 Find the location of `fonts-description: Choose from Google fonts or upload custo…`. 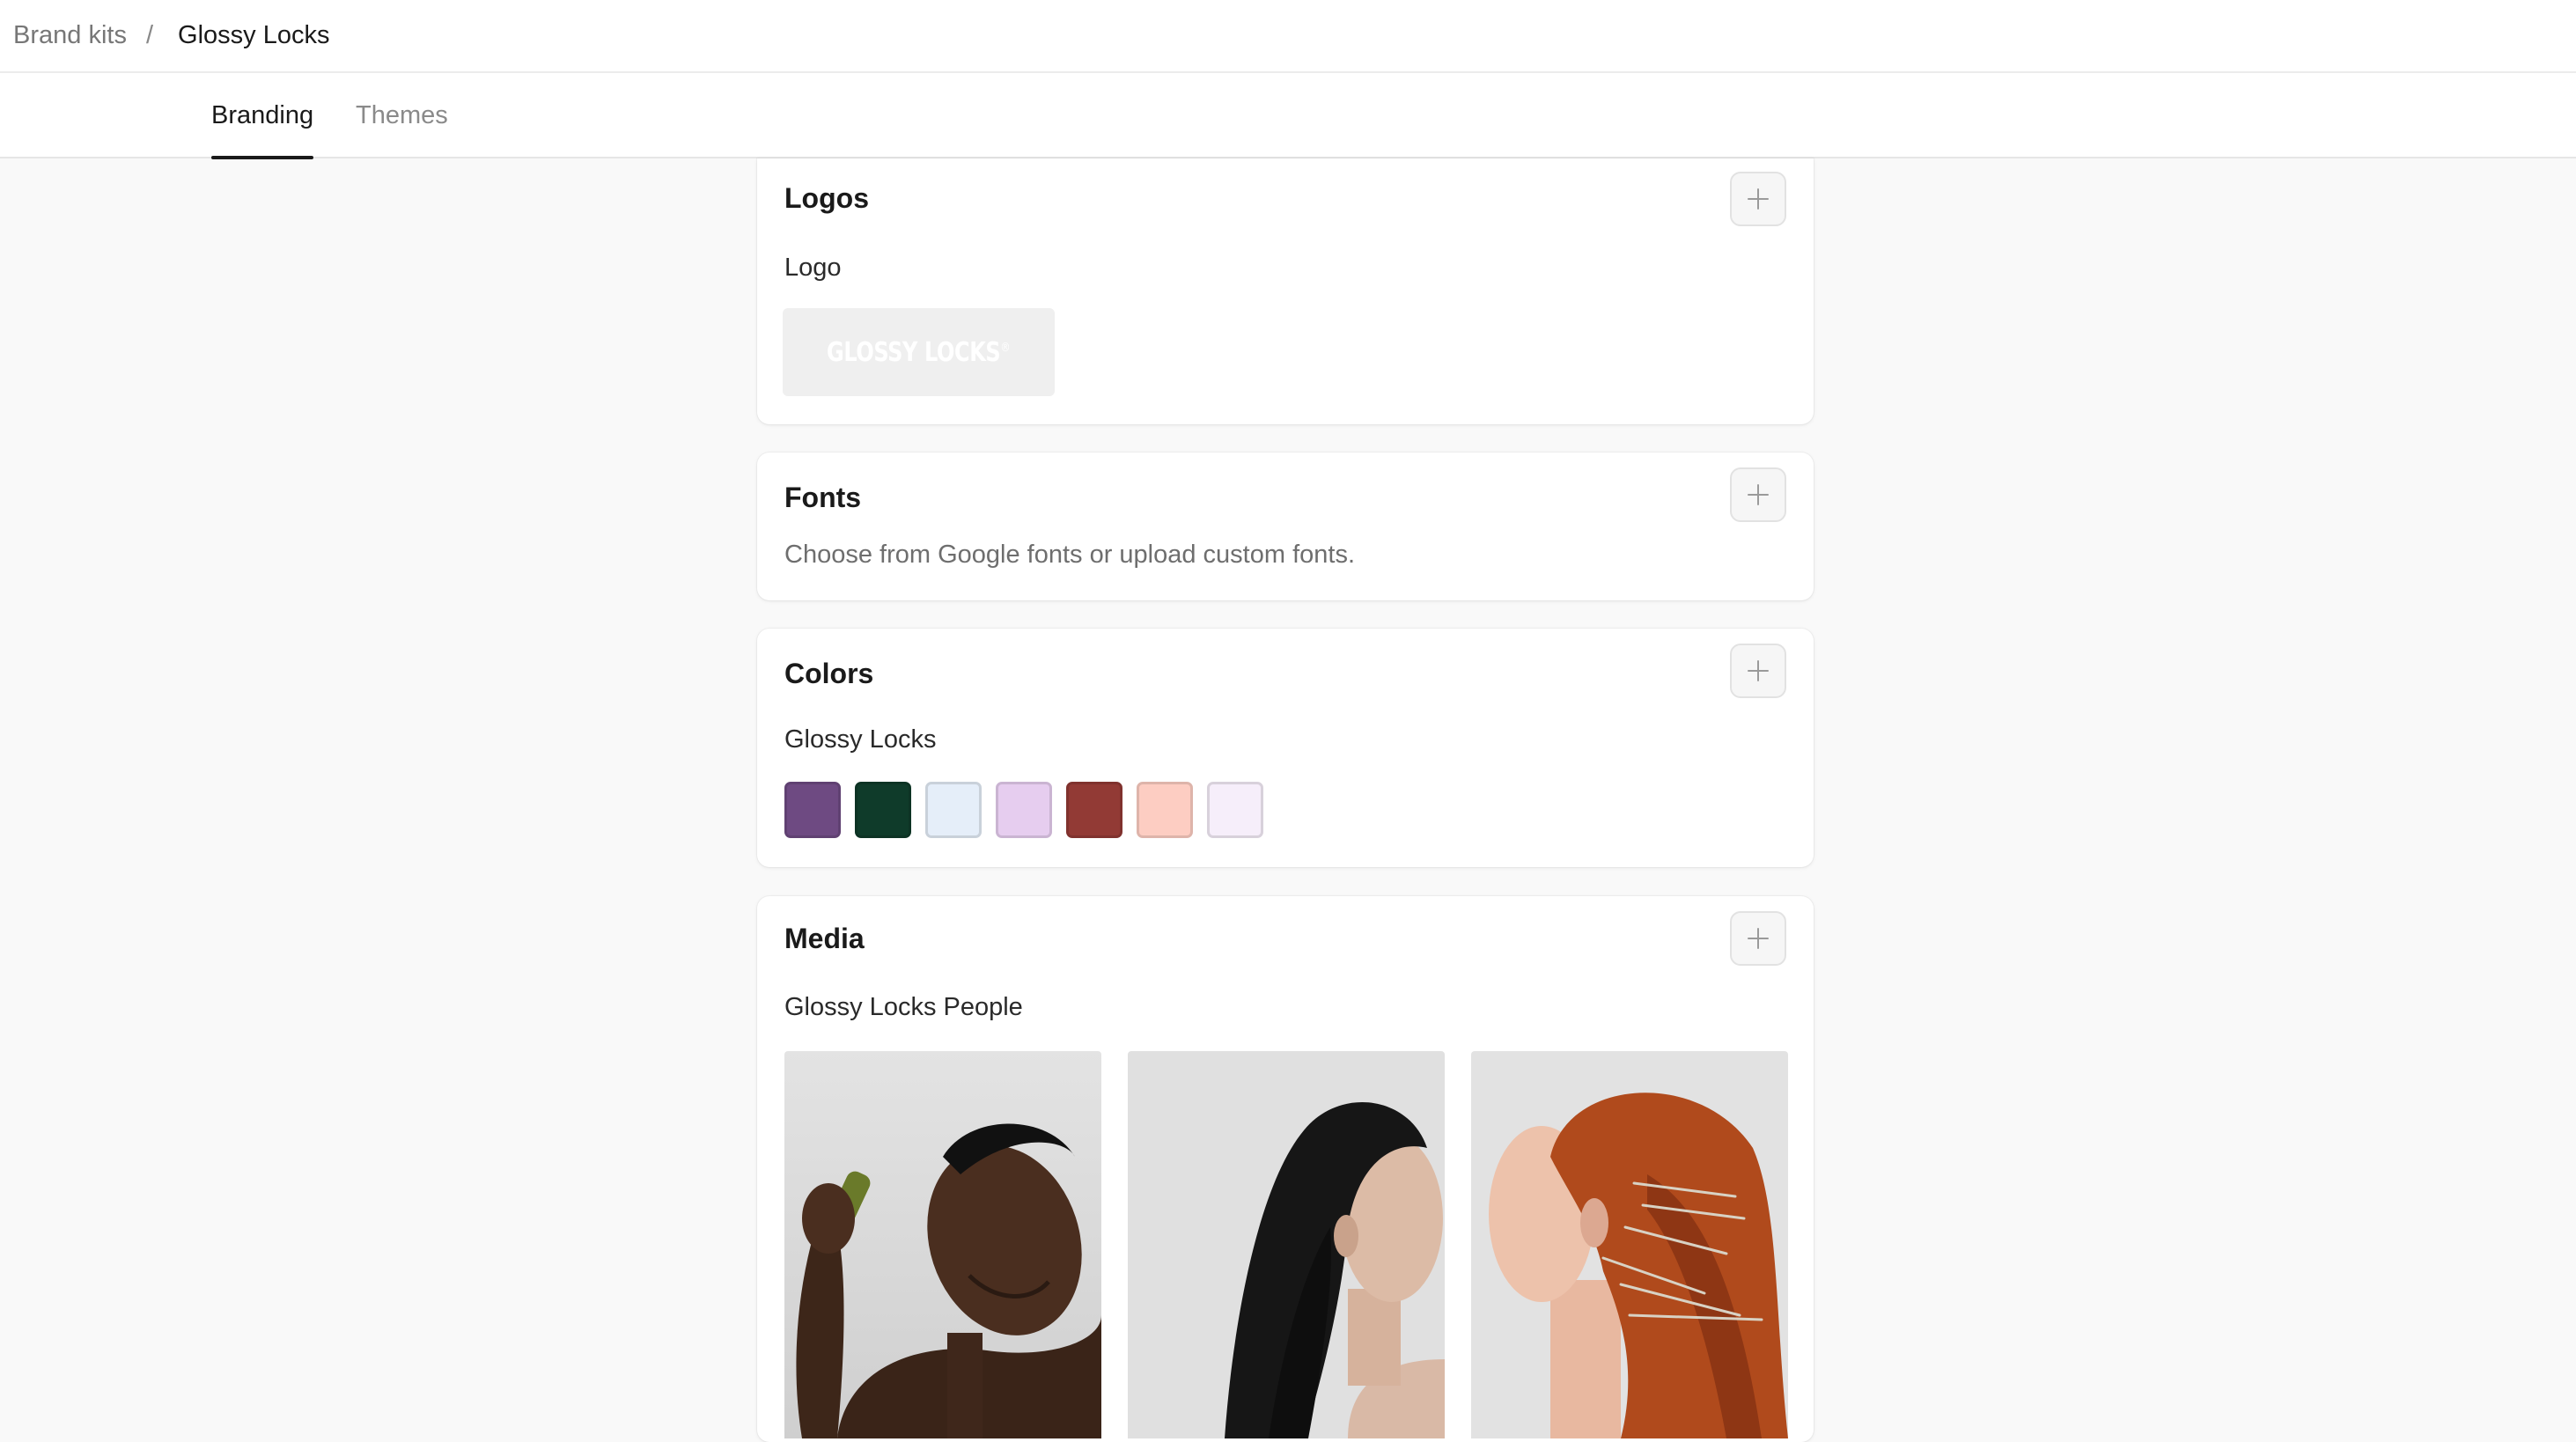

fonts-description: Choose from Google fonts or upload custo… is located at coordinates (1070, 555).